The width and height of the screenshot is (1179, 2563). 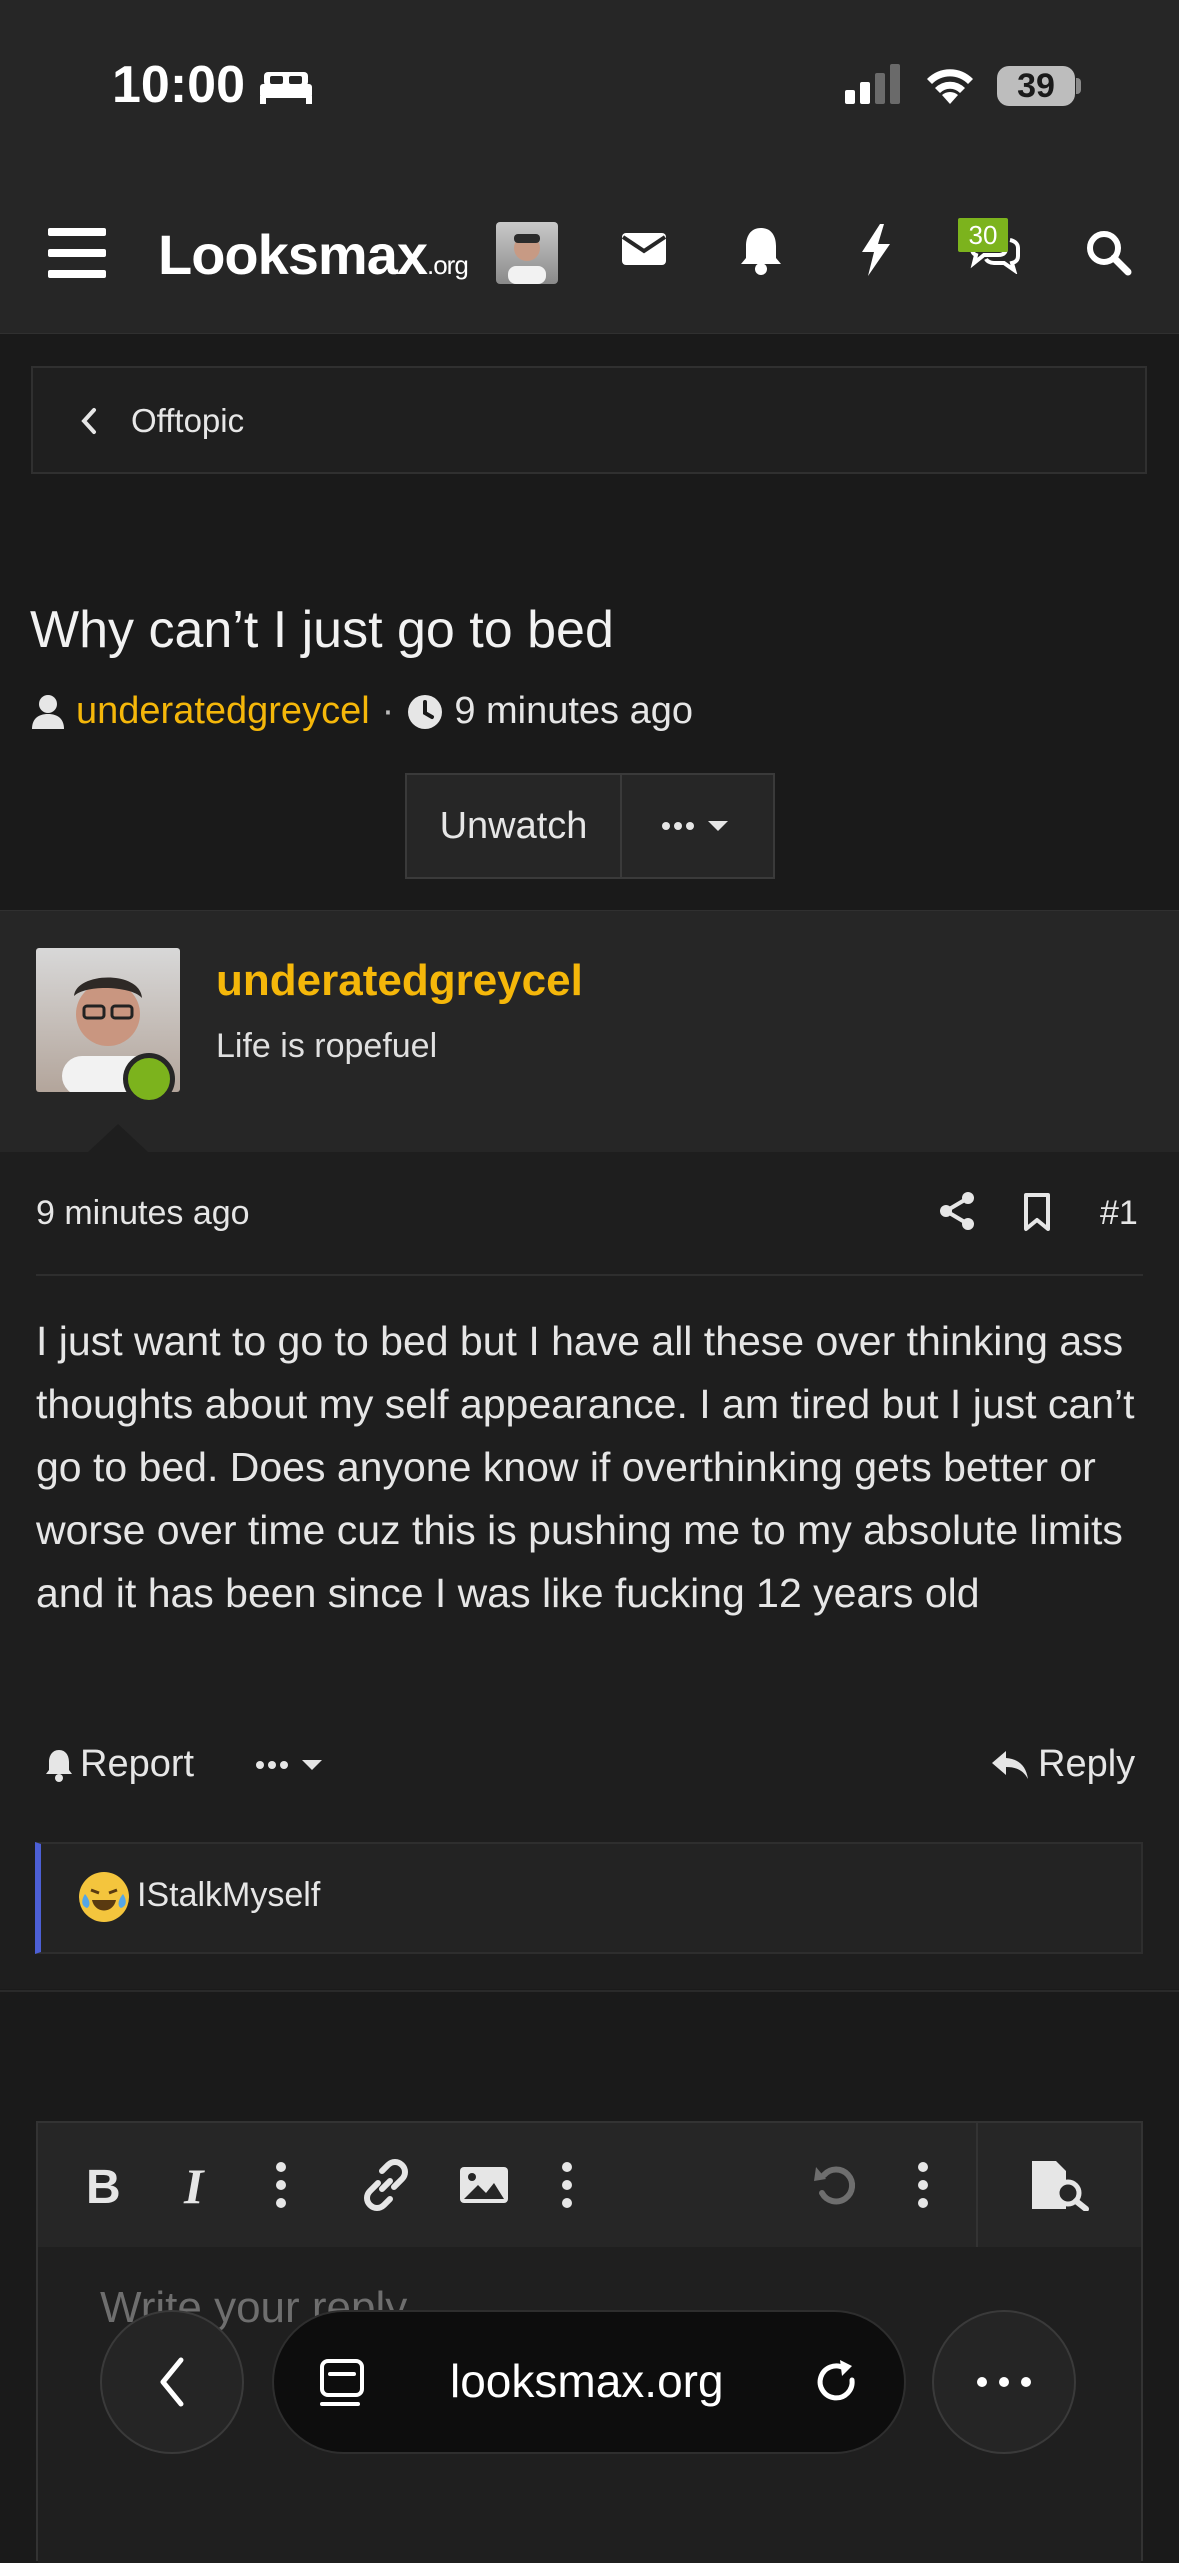 I want to click on reader-tabs-icon, so click(x=342, y=2382).